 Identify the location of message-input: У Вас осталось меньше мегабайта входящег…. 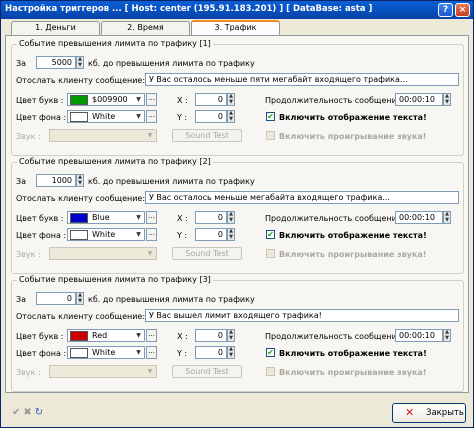
(302, 197).